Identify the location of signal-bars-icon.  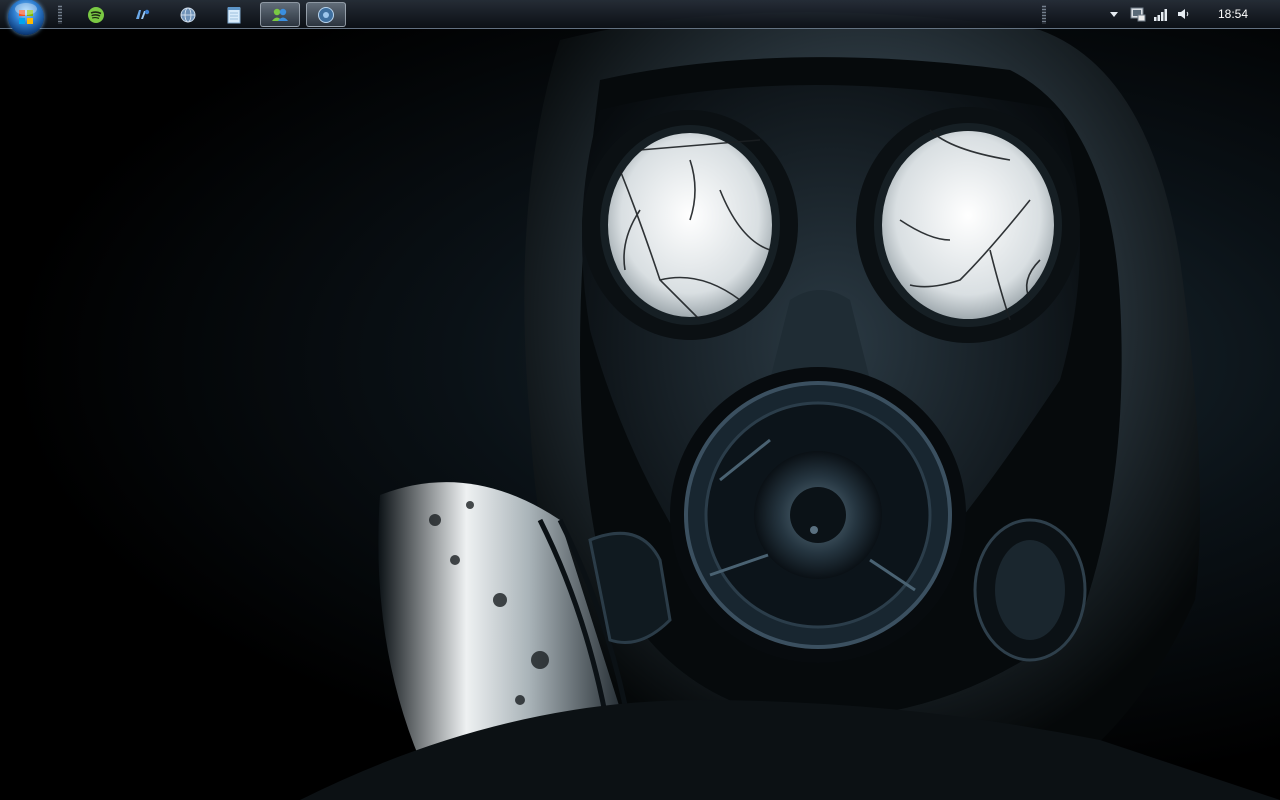
(1161, 14).